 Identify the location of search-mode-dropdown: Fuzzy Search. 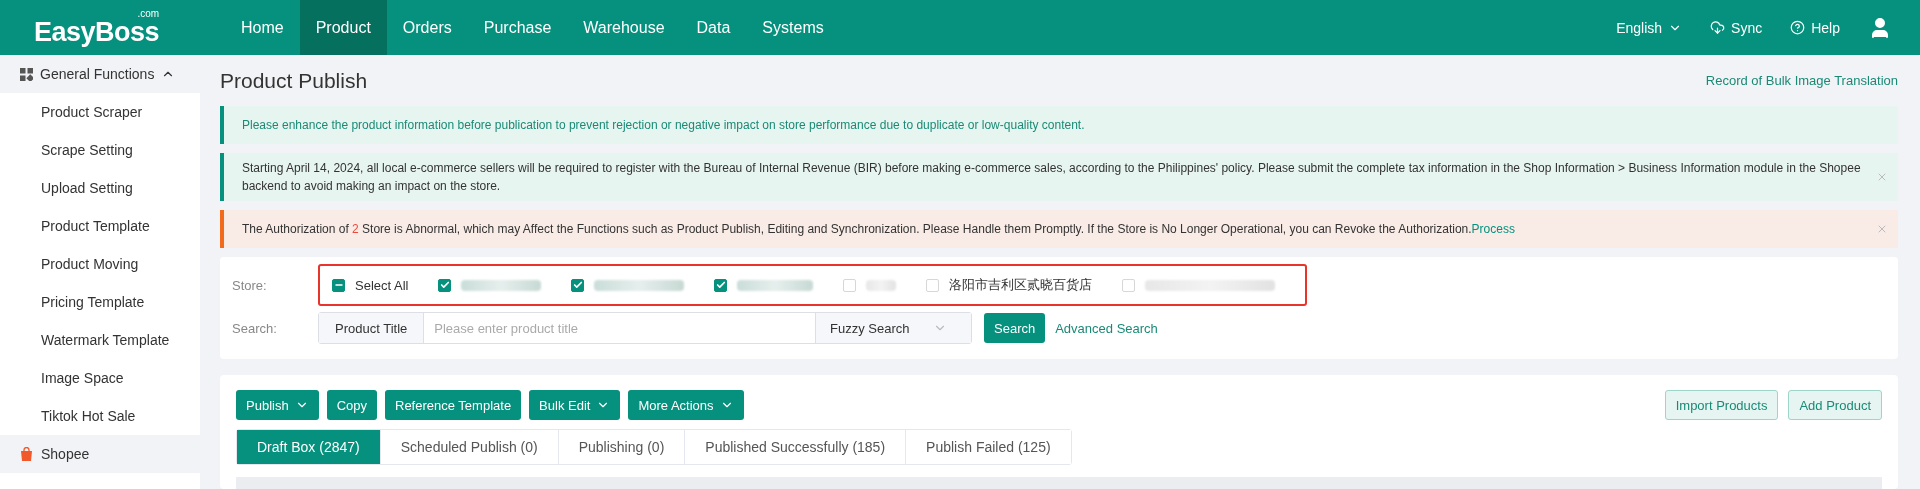
(893, 328).